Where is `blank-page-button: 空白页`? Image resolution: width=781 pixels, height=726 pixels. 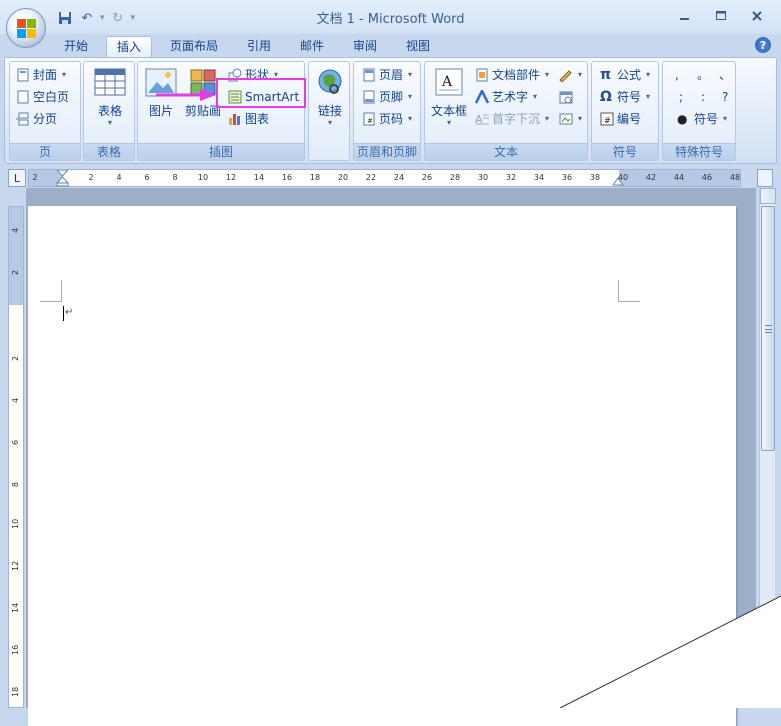
blank-page-button: 空白页 is located at coordinates (42, 97).